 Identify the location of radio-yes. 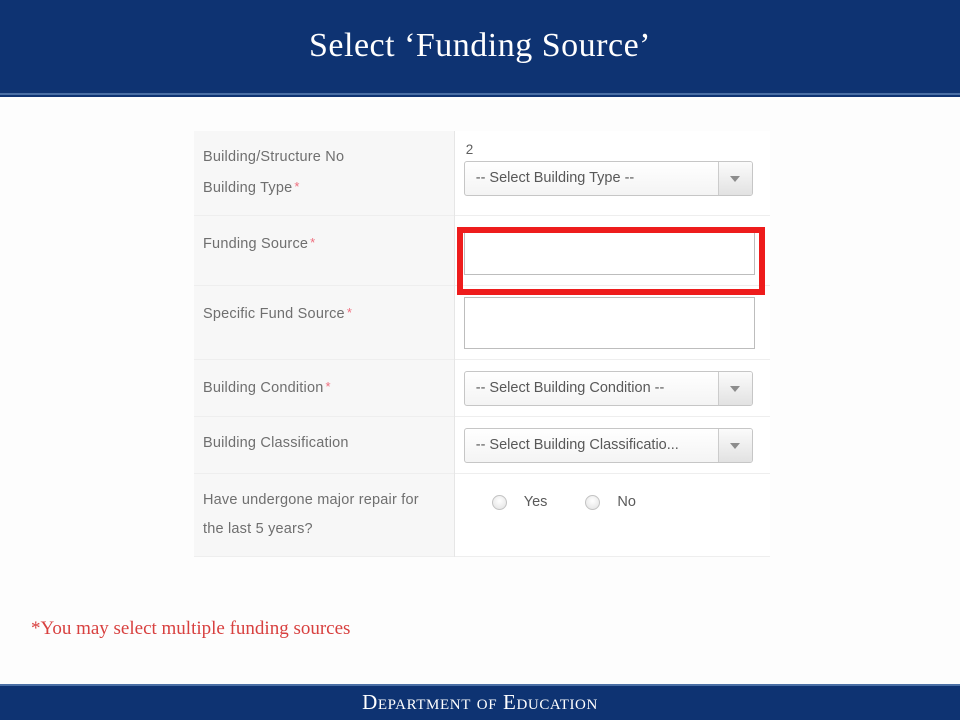
(499, 502).